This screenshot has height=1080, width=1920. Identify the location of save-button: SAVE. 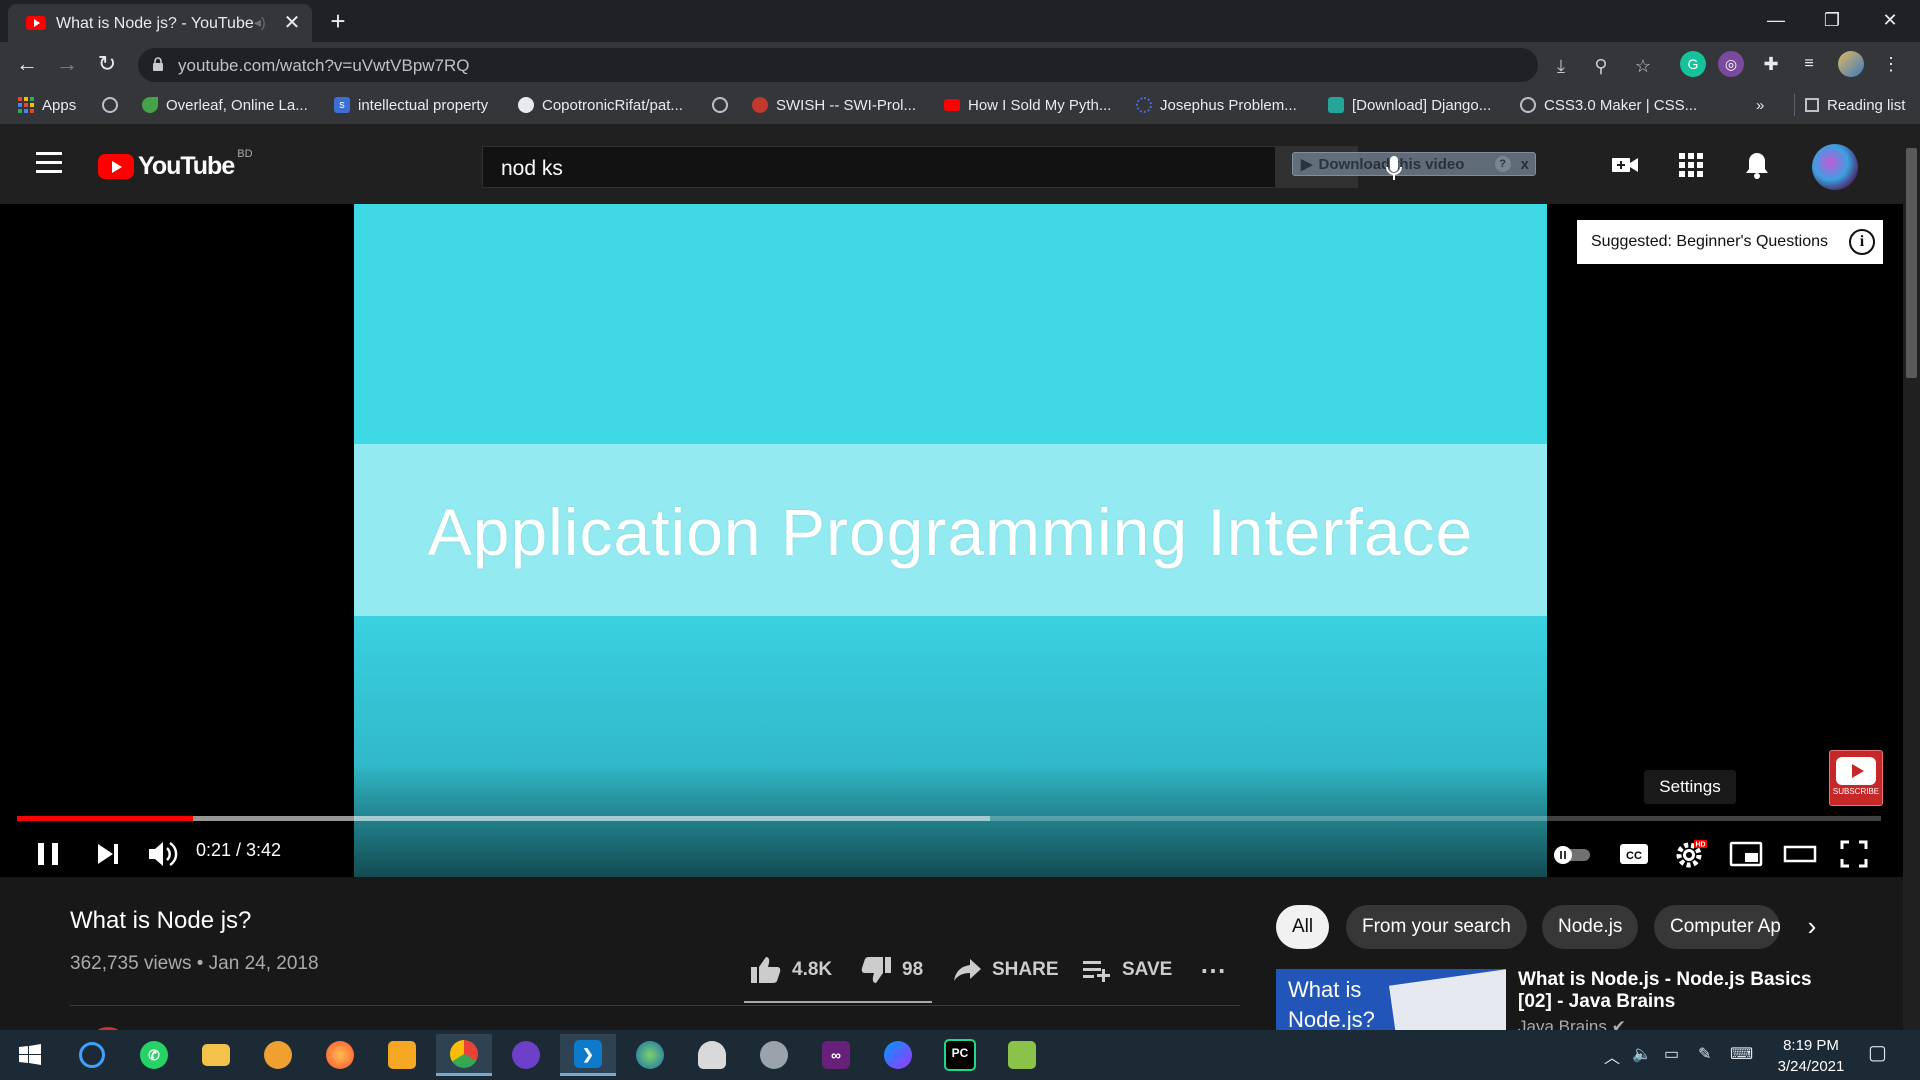
(1127, 970).